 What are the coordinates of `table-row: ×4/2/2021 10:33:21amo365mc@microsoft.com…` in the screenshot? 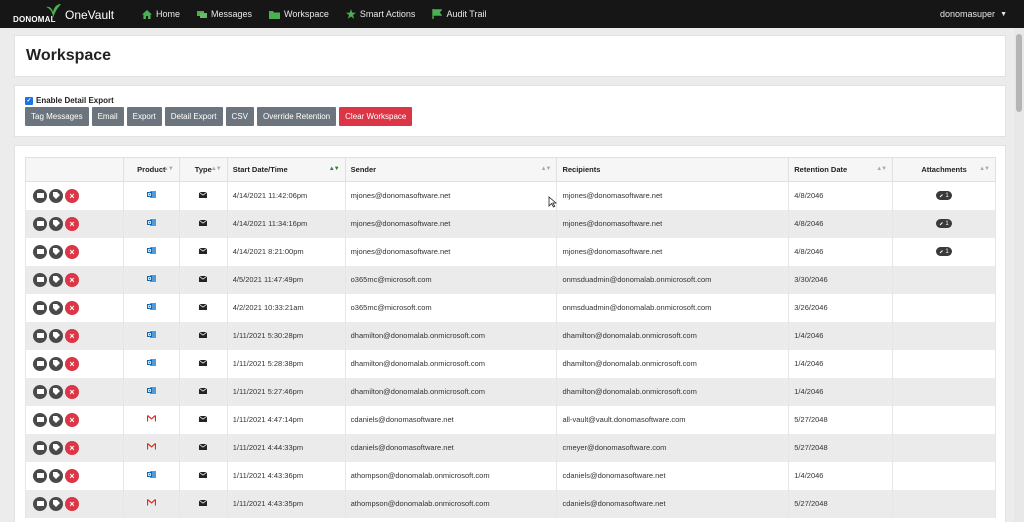 It's located at (511, 308).